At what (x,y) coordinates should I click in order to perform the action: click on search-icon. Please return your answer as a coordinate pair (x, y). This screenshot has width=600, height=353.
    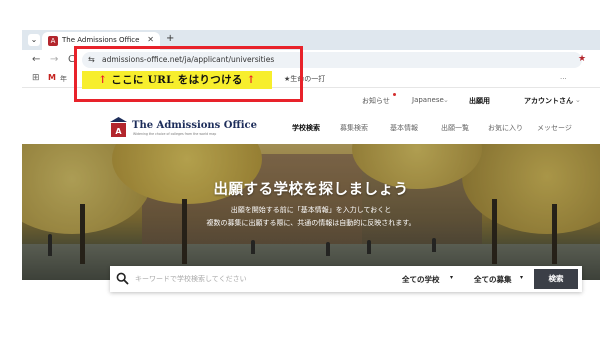
    Looking at the image, I should click on (122, 278).